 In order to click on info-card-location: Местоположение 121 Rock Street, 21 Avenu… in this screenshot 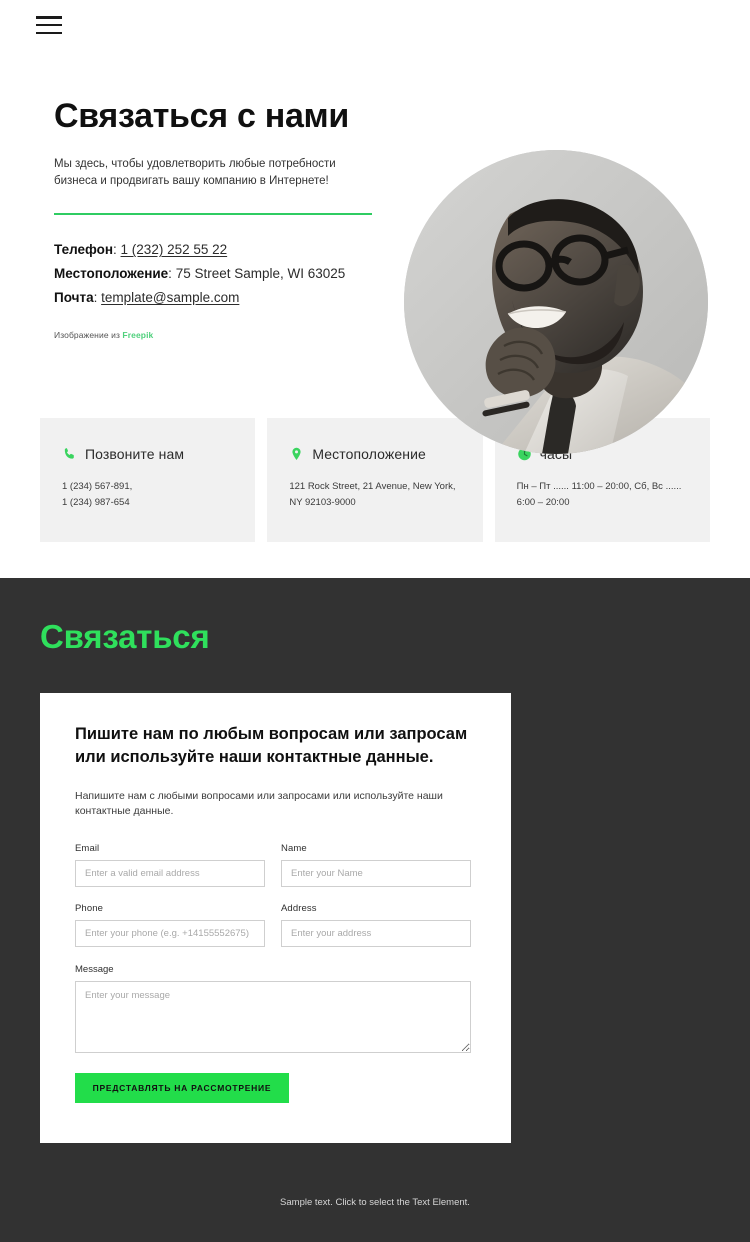, I will do `click(375, 480)`.